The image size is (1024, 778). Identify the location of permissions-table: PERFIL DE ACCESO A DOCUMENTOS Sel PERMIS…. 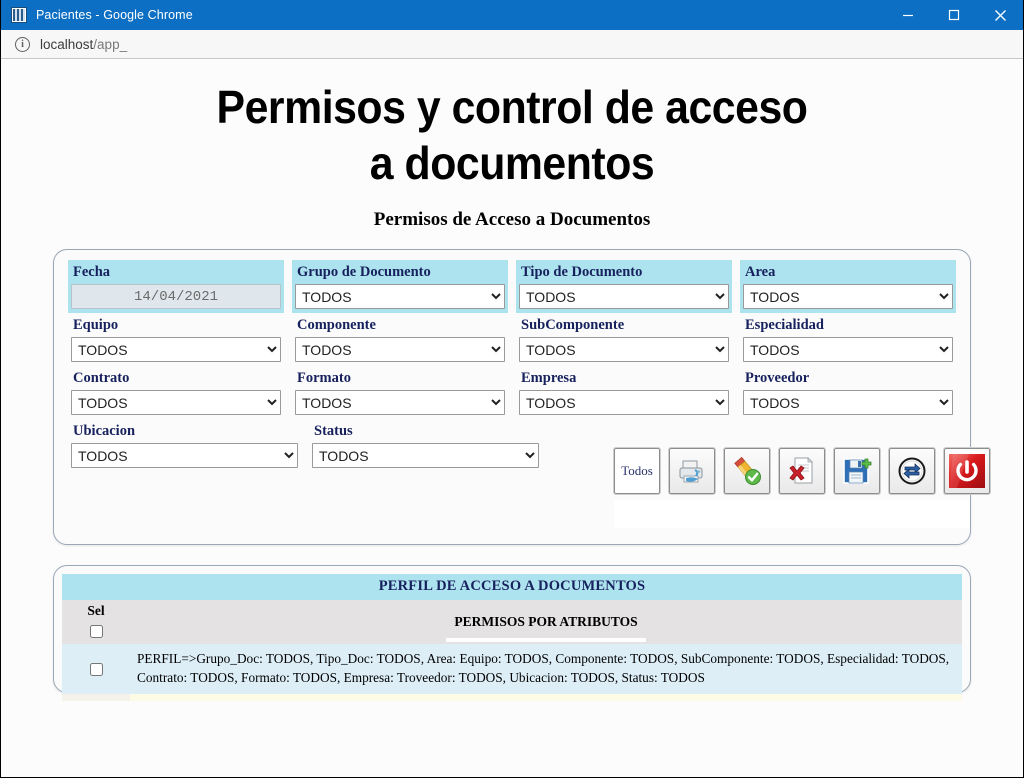
(512, 637).